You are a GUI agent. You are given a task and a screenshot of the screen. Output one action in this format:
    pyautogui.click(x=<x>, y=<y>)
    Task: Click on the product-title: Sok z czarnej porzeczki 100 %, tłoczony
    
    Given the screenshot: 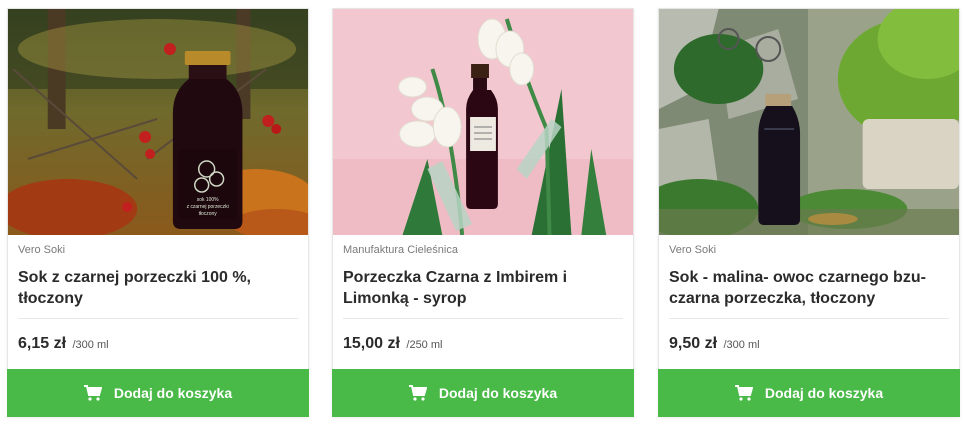 What is the action you would take?
    pyautogui.click(x=159, y=288)
    